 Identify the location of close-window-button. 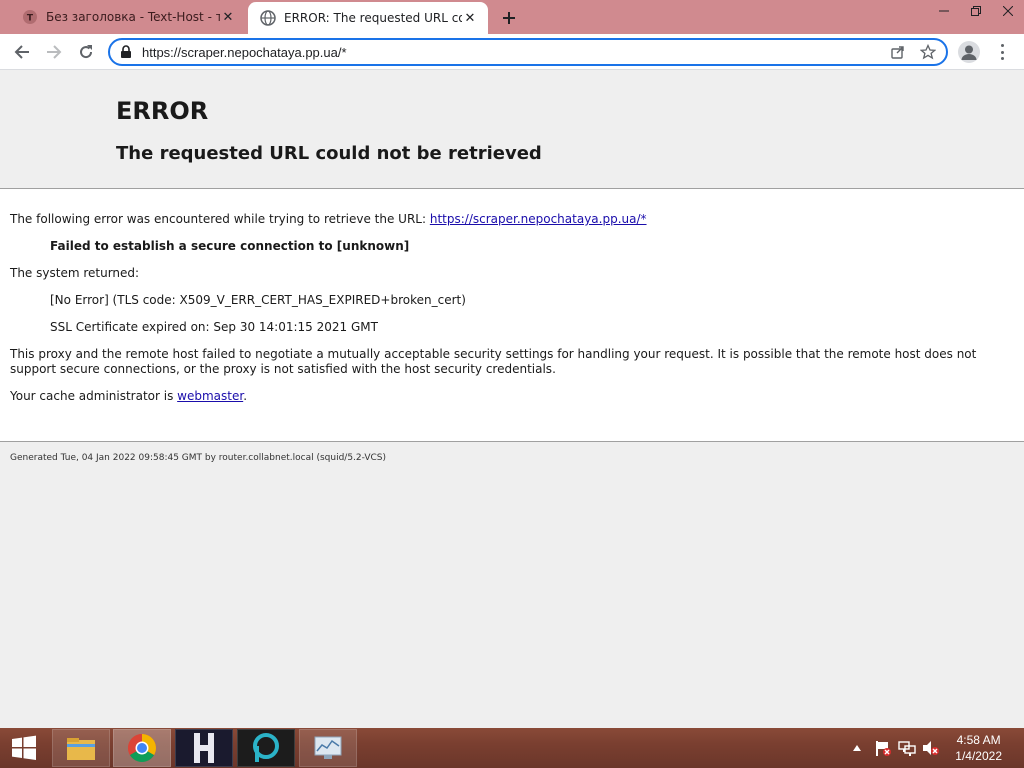
(1008, 11).